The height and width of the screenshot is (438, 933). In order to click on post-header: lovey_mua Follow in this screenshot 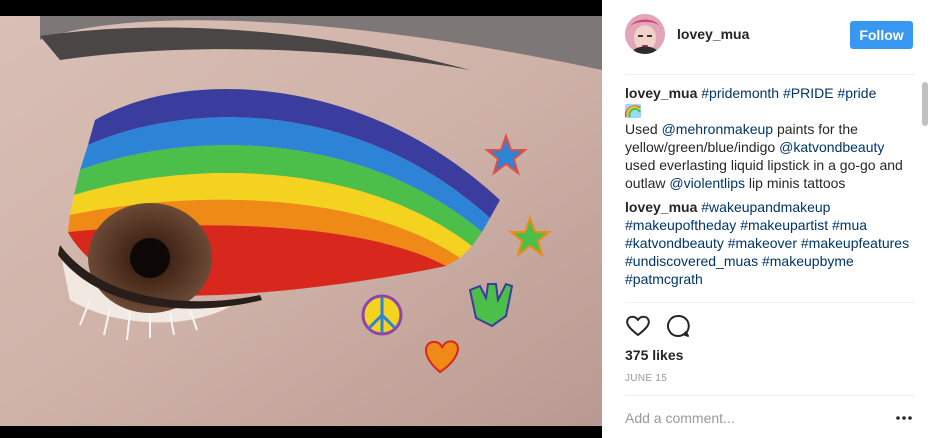, I will do `click(767, 37)`.